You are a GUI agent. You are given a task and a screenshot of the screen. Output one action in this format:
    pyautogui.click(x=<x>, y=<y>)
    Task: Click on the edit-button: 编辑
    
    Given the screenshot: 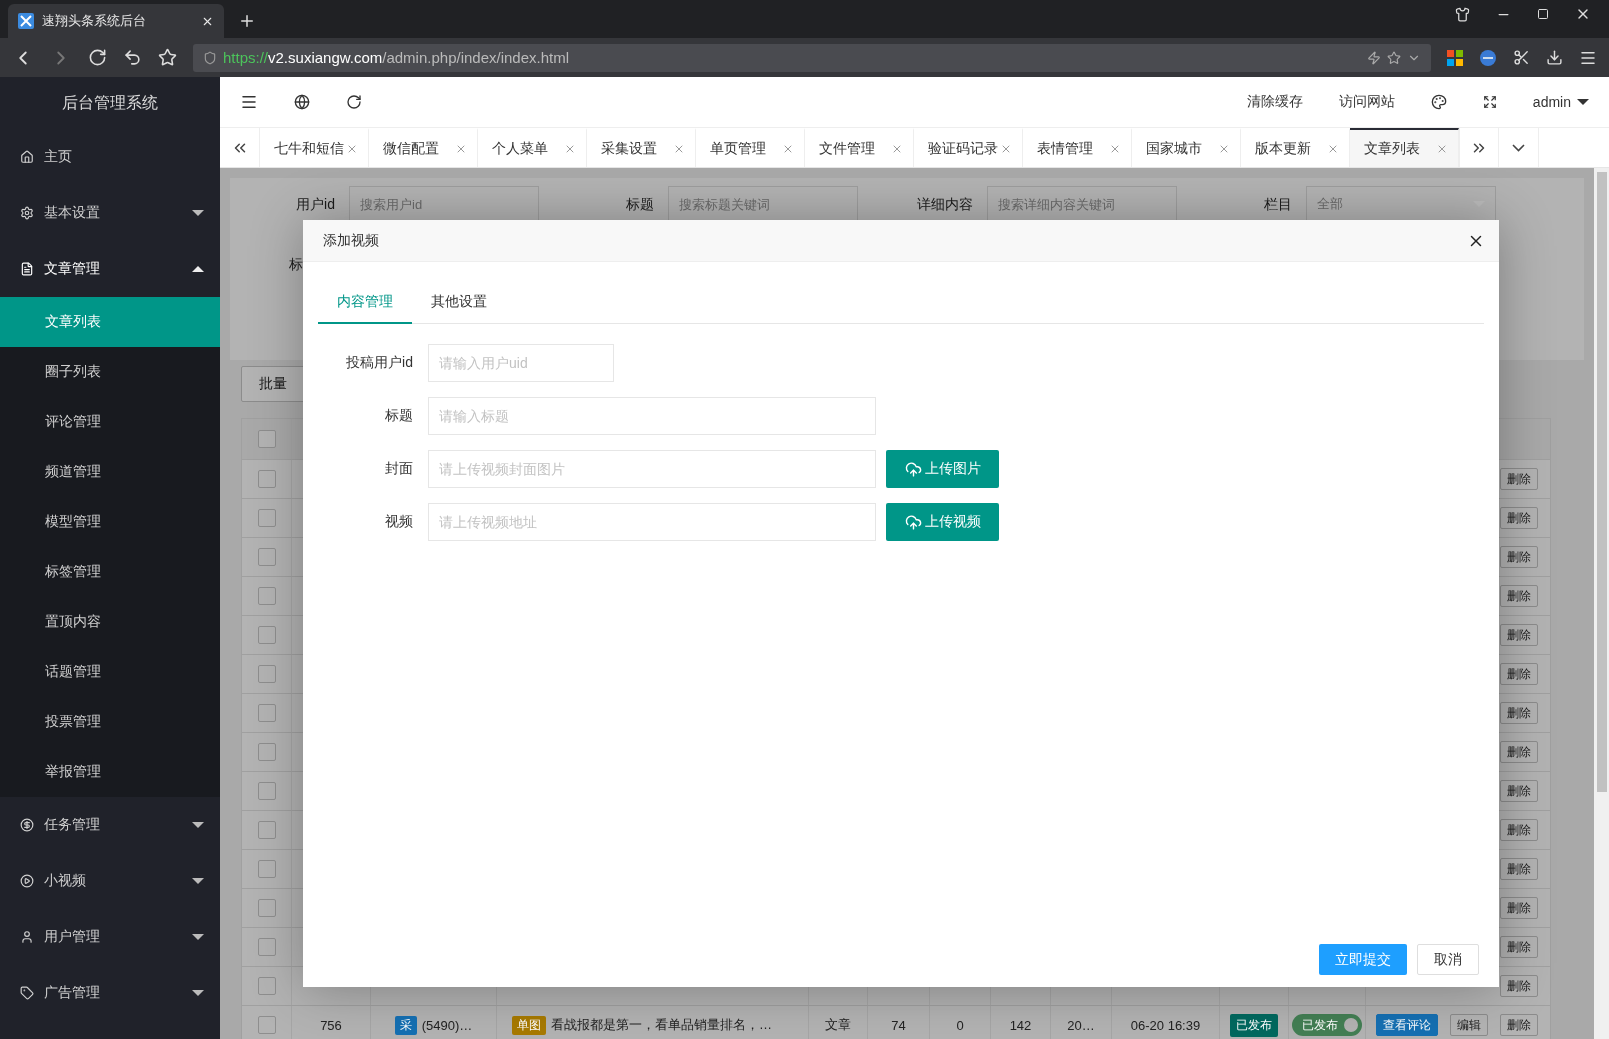 What is the action you would take?
    pyautogui.click(x=1469, y=1025)
    